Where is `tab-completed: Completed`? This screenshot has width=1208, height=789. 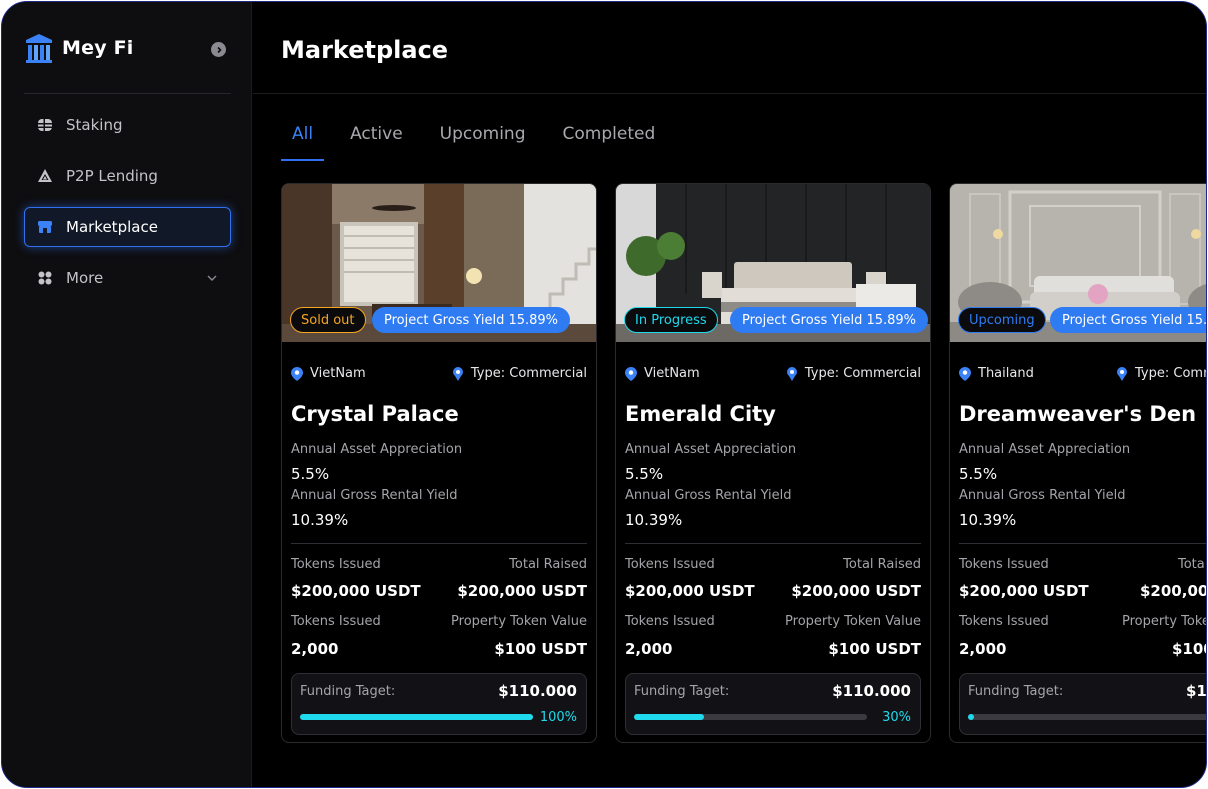
tab-completed: Completed is located at coordinates (609, 142).